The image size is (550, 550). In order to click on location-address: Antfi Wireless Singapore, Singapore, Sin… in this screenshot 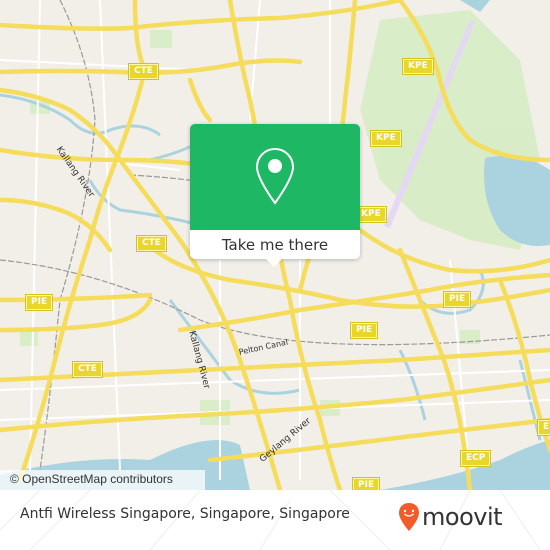, I will do `click(185, 514)`.